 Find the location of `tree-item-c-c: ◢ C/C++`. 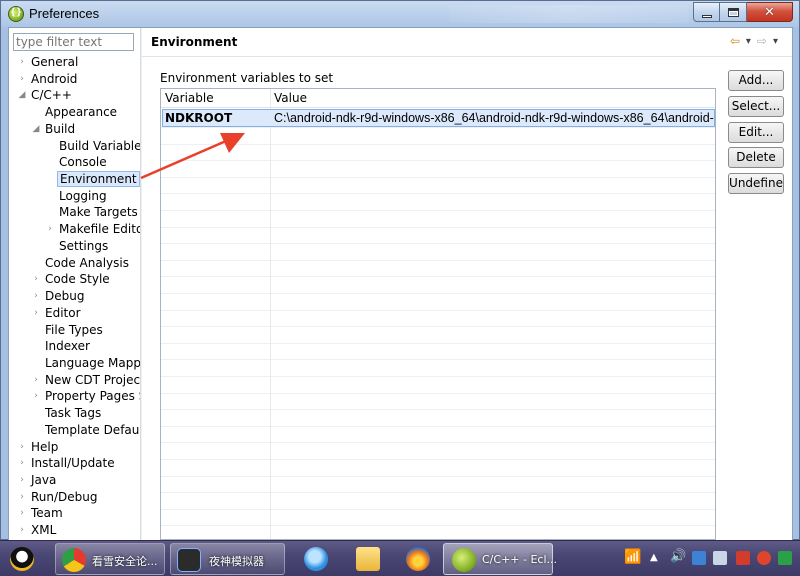

tree-item-c-c: ◢ C/C++ is located at coordinates (74, 95).